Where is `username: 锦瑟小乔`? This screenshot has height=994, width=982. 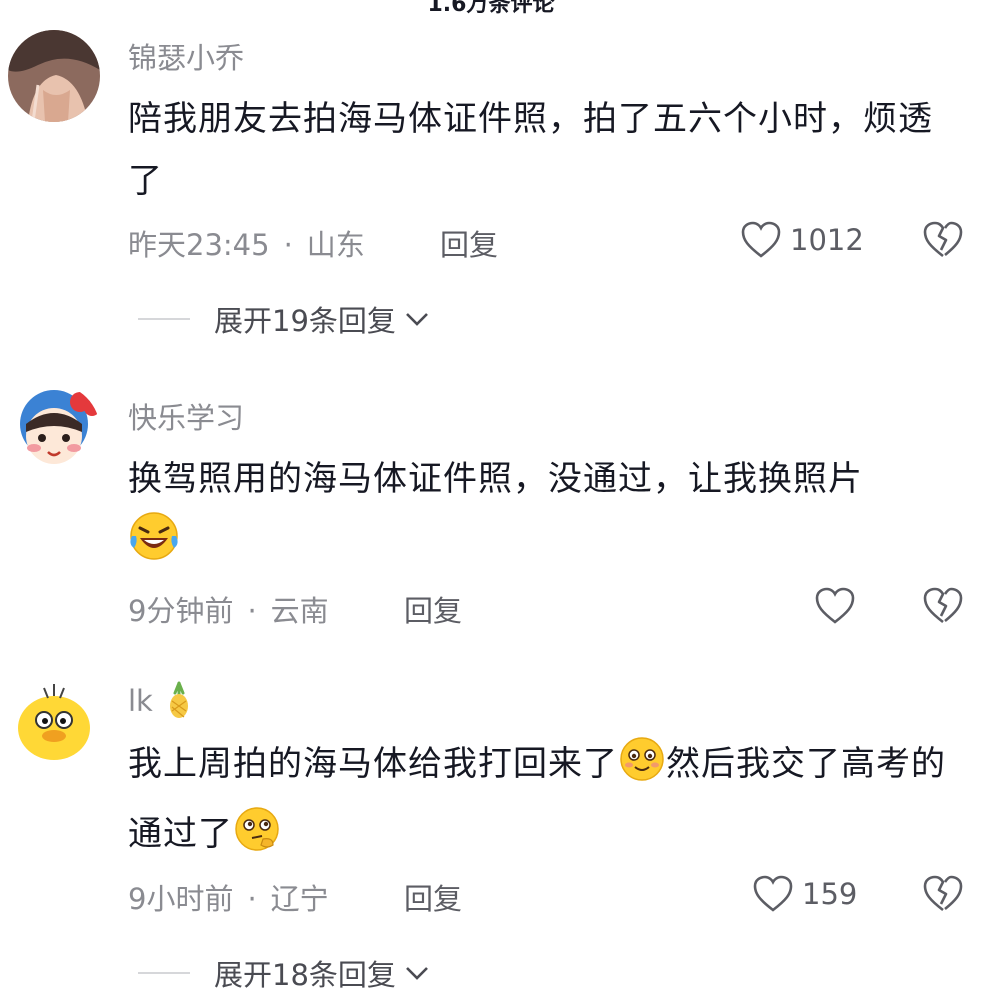 username: 锦瑟小乔 is located at coordinates (186, 56).